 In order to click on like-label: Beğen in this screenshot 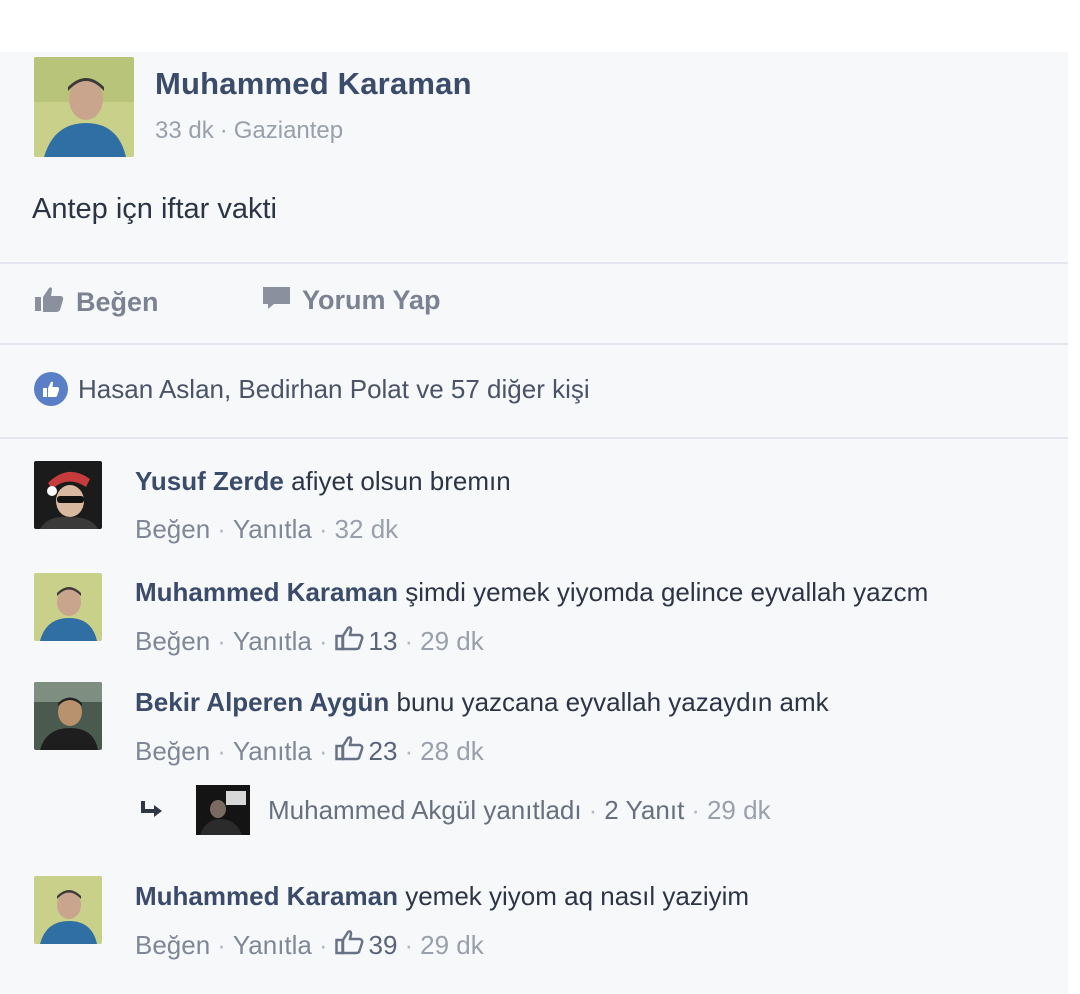, I will do `click(117, 302)`.